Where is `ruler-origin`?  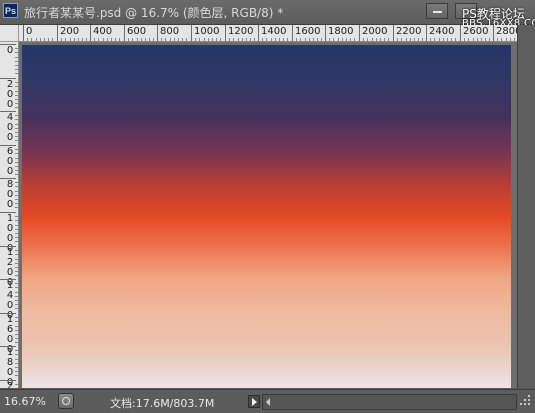 ruler-origin is located at coordinates (9, 33).